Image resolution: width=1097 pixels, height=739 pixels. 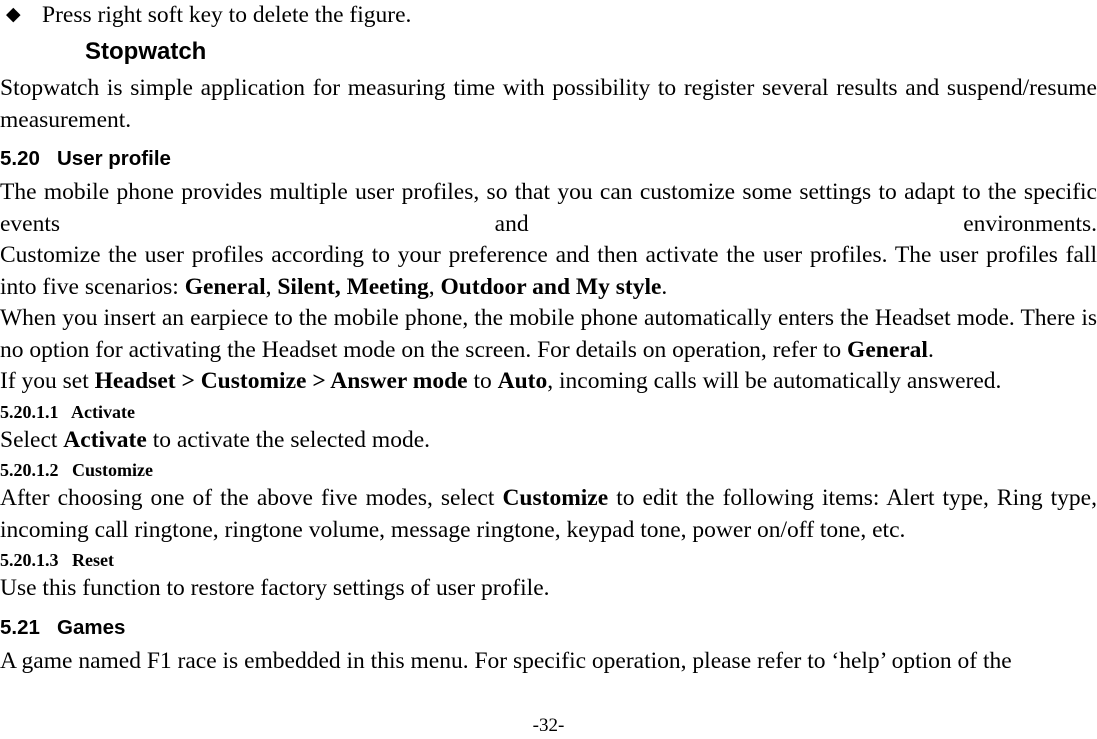 I want to click on heading-5-20-1-1-title: Activate, so click(x=103, y=411).